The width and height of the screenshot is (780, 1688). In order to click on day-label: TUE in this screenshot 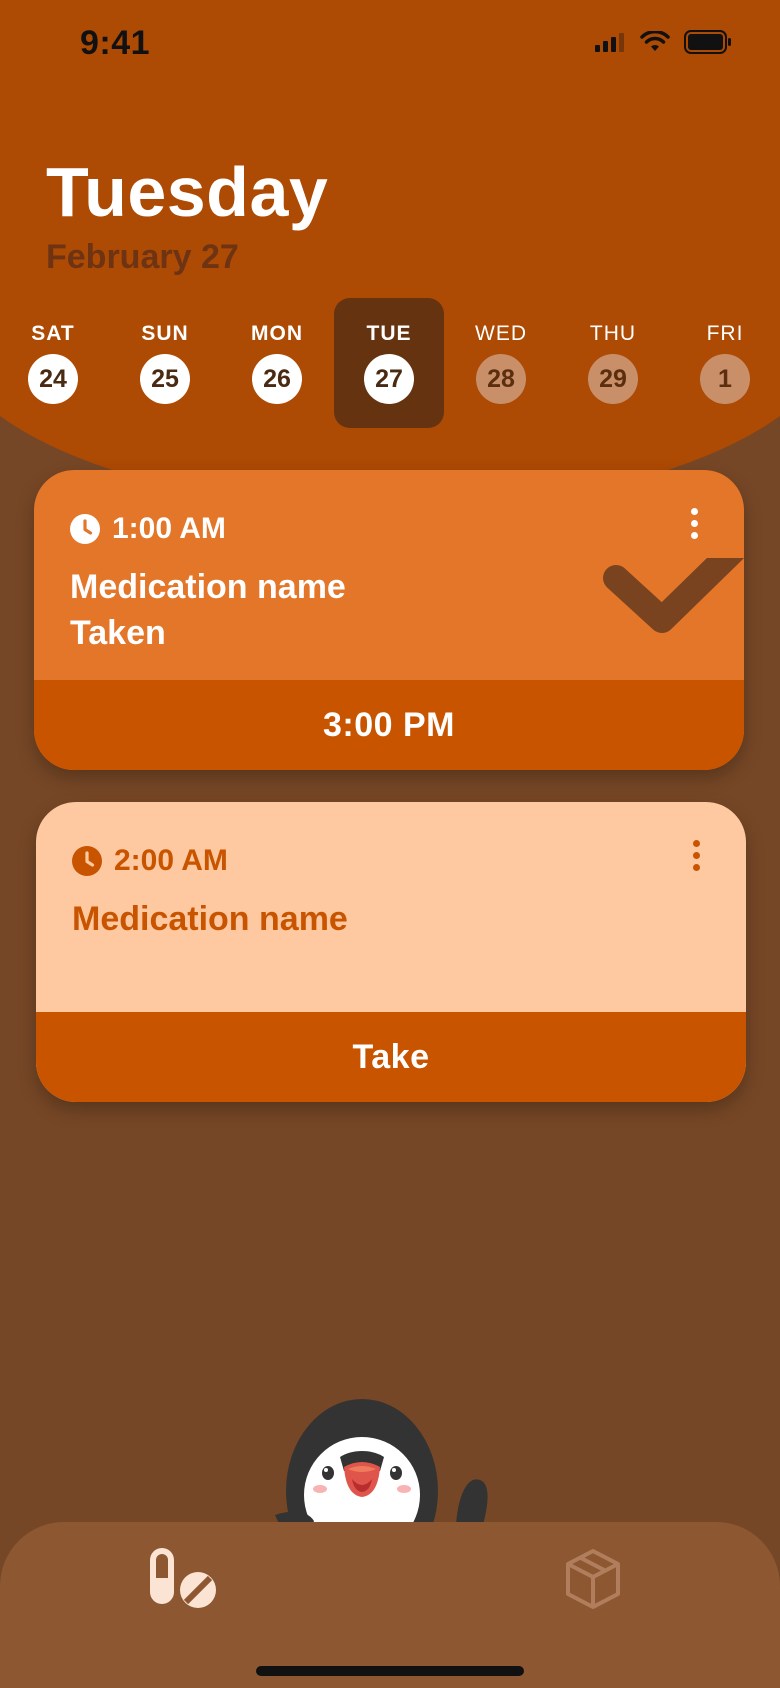, I will do `click(389, 333)`.